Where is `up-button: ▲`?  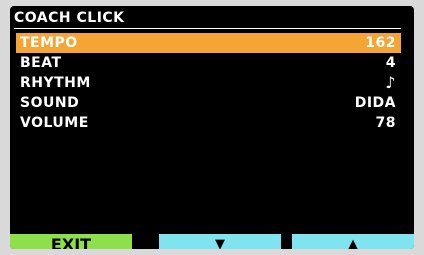 up-button: ▲ is located at coordinates (353, 241).